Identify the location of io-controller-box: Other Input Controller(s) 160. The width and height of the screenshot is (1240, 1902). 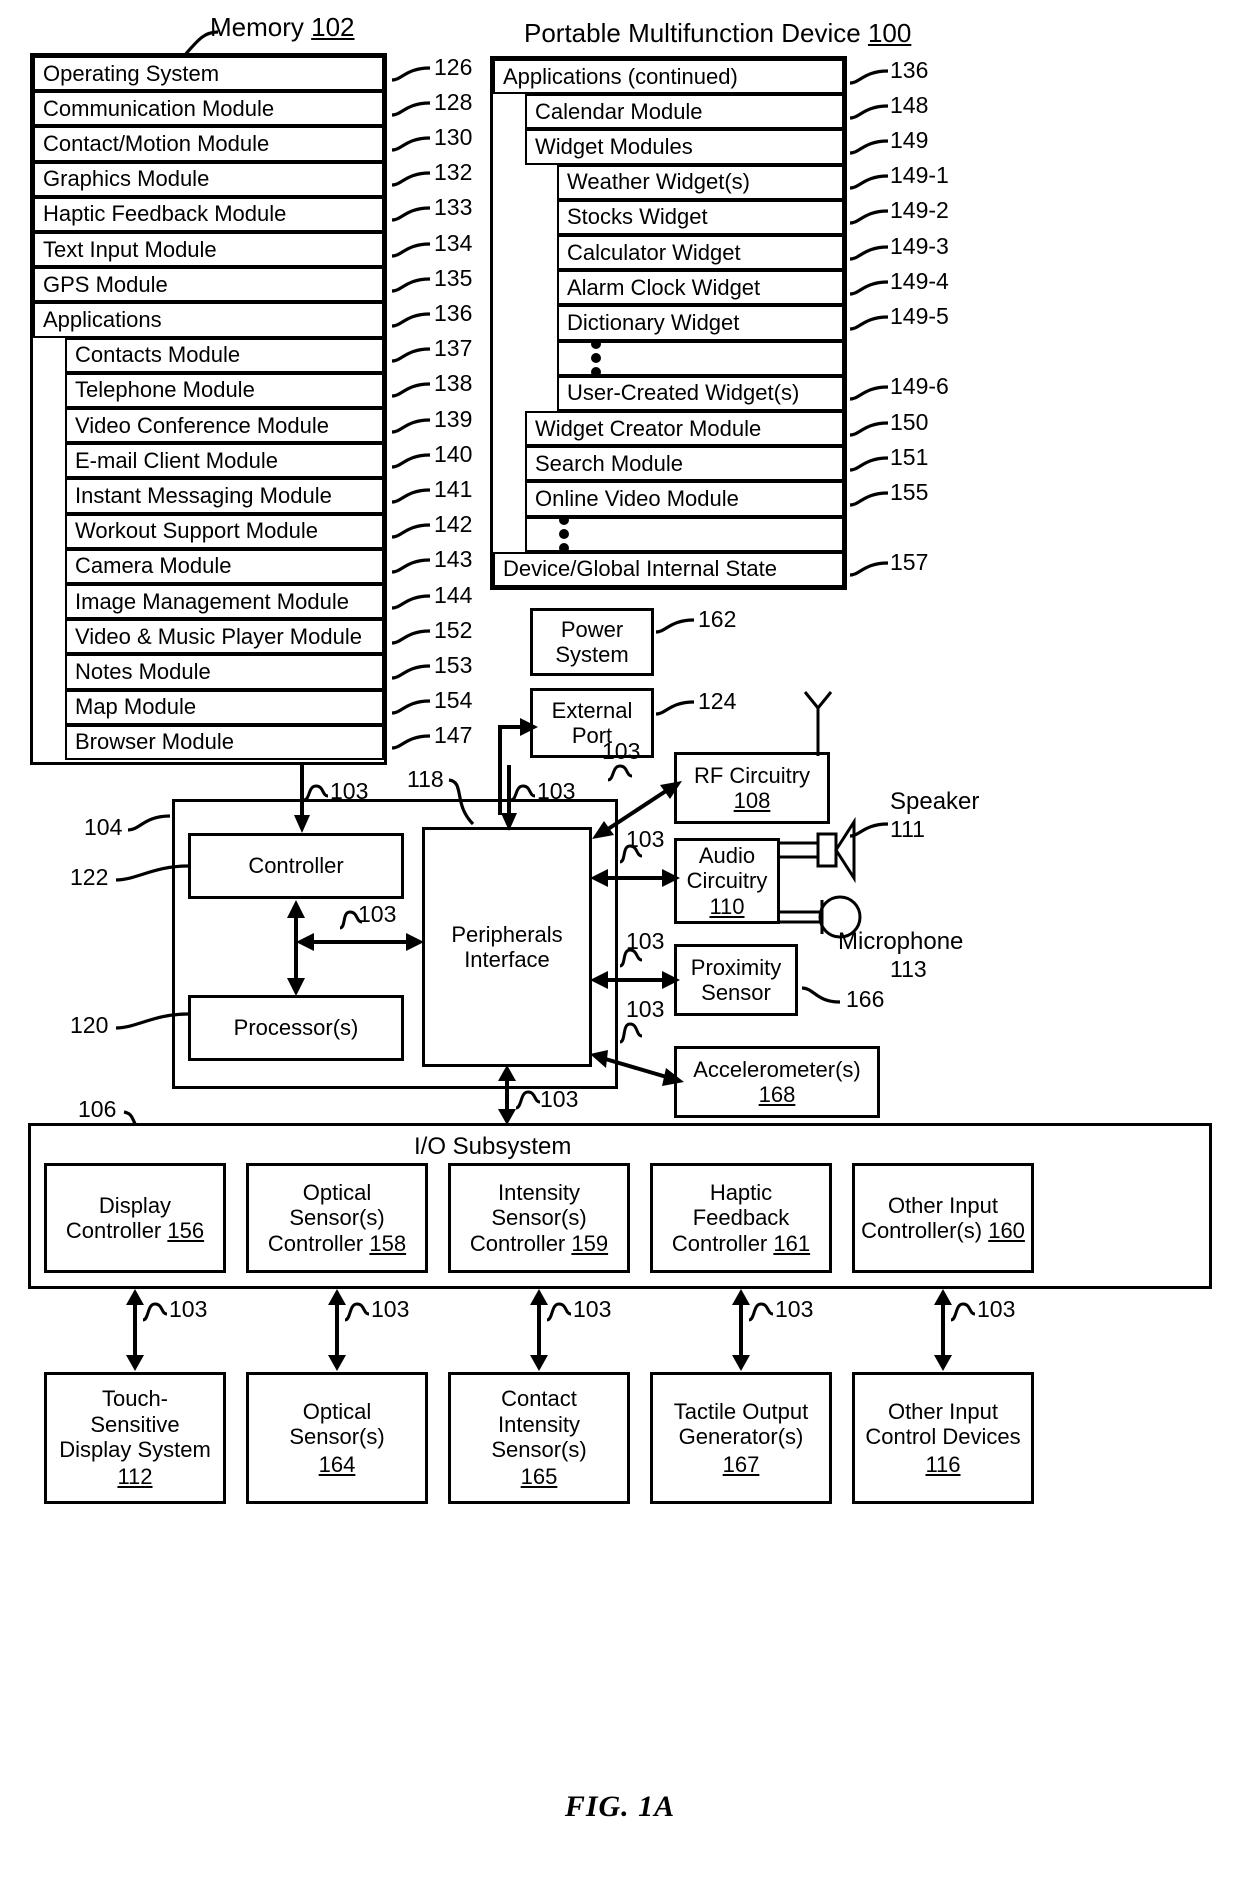
(943, 1218).